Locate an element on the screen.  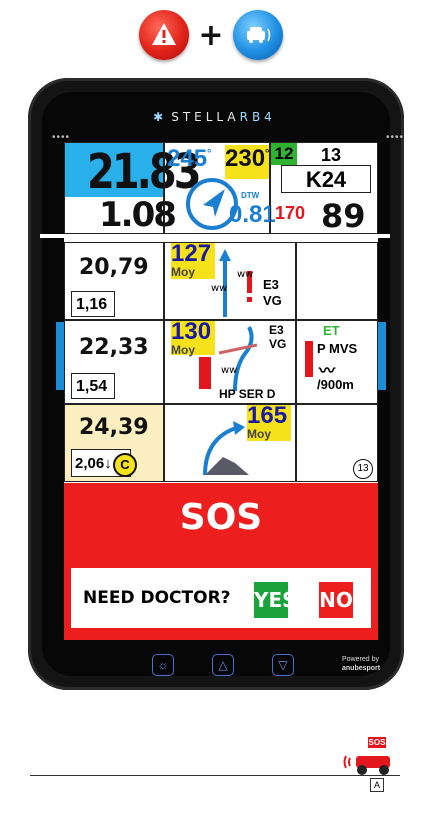
status-dots-right: •••• is located at coordinates (395, 137).